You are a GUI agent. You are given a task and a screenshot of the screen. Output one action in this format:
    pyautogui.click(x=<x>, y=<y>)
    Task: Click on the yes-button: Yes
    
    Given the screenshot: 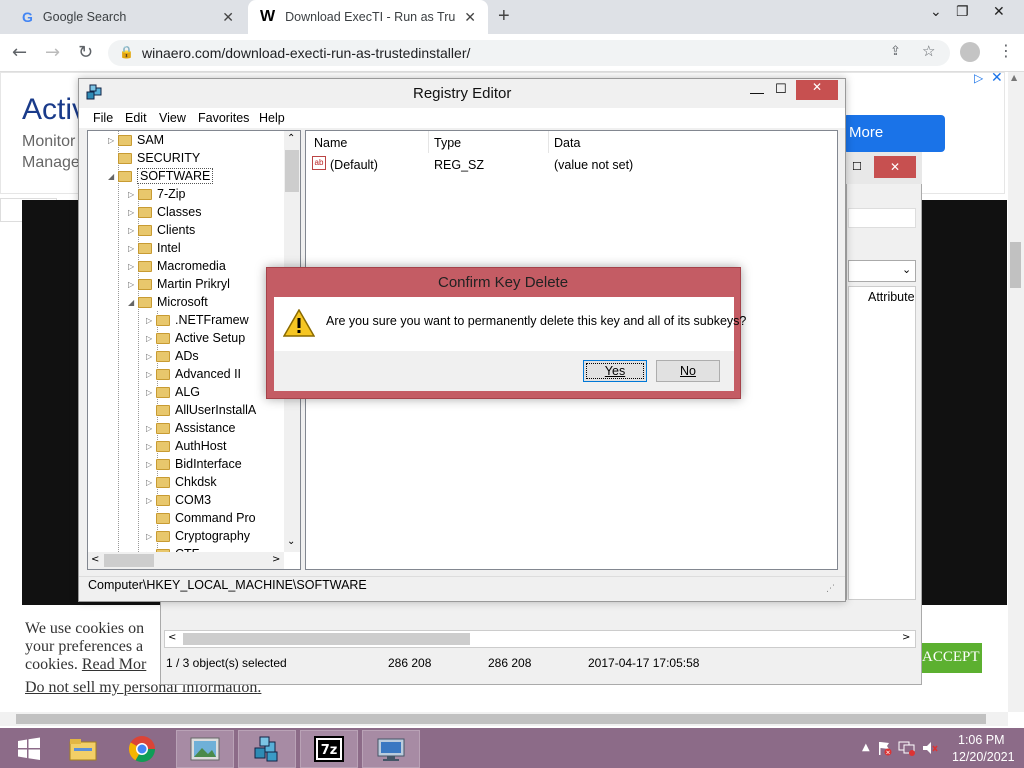 What is the action you would take?
    pyautogui.click(x=615, y=371)
    